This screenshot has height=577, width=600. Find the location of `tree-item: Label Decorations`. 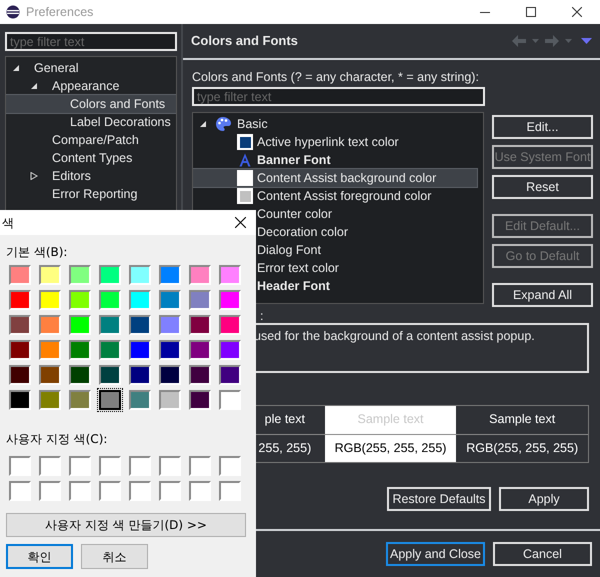

tree-item: Label Decorations is located at coordinates (91, 122).